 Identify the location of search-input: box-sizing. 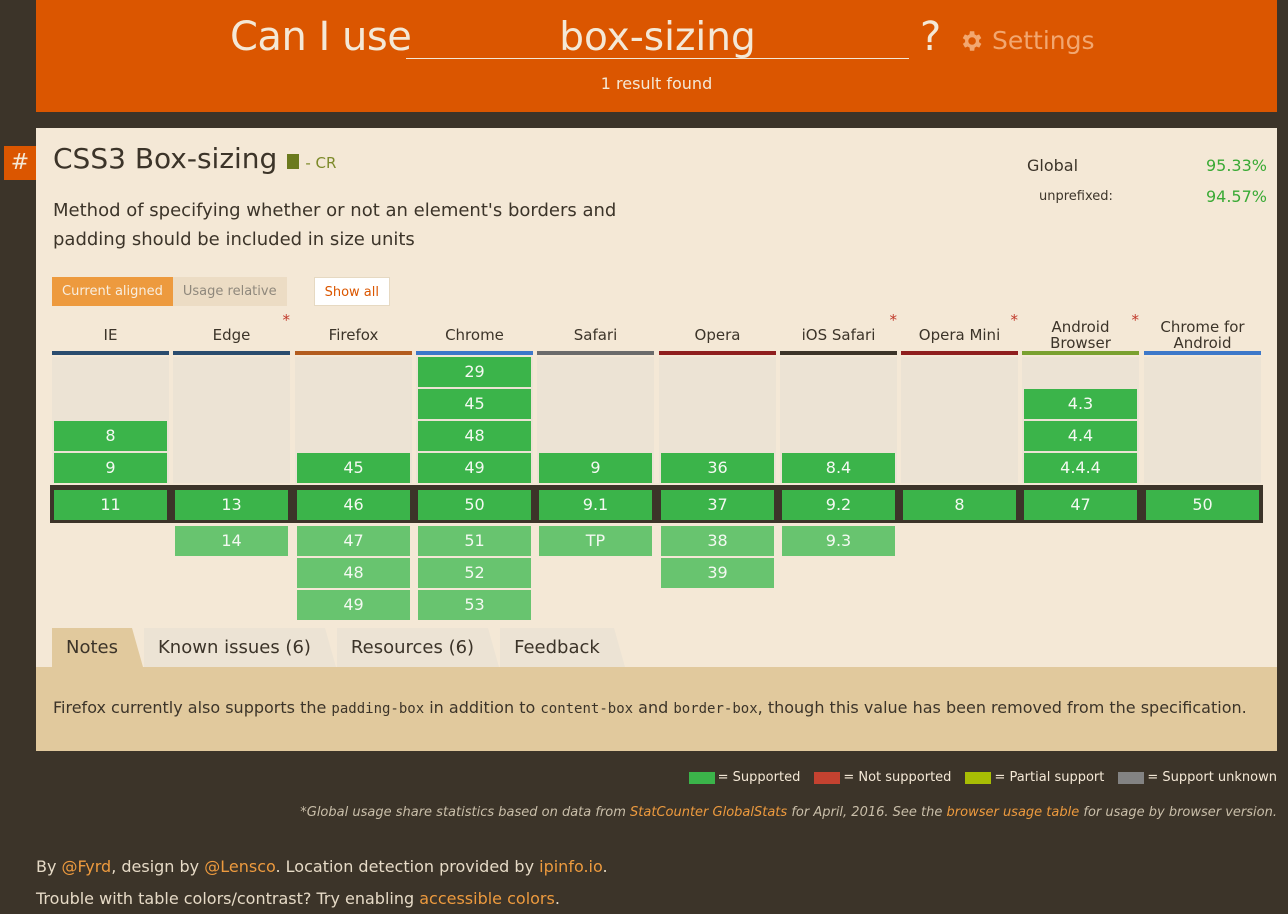
(657, 36).